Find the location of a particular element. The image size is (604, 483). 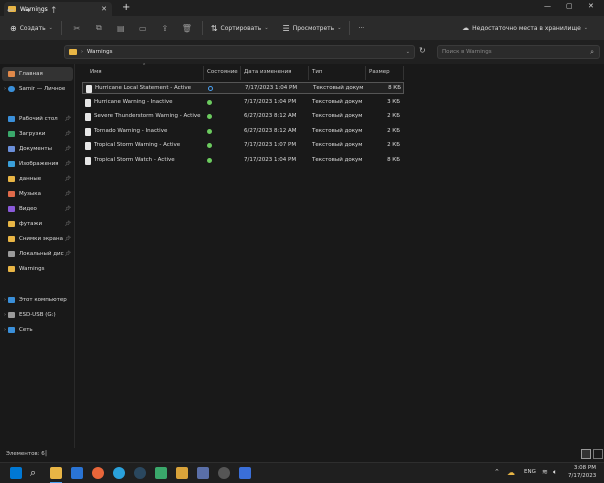

steam-icon is located at coordinates (140, 473).